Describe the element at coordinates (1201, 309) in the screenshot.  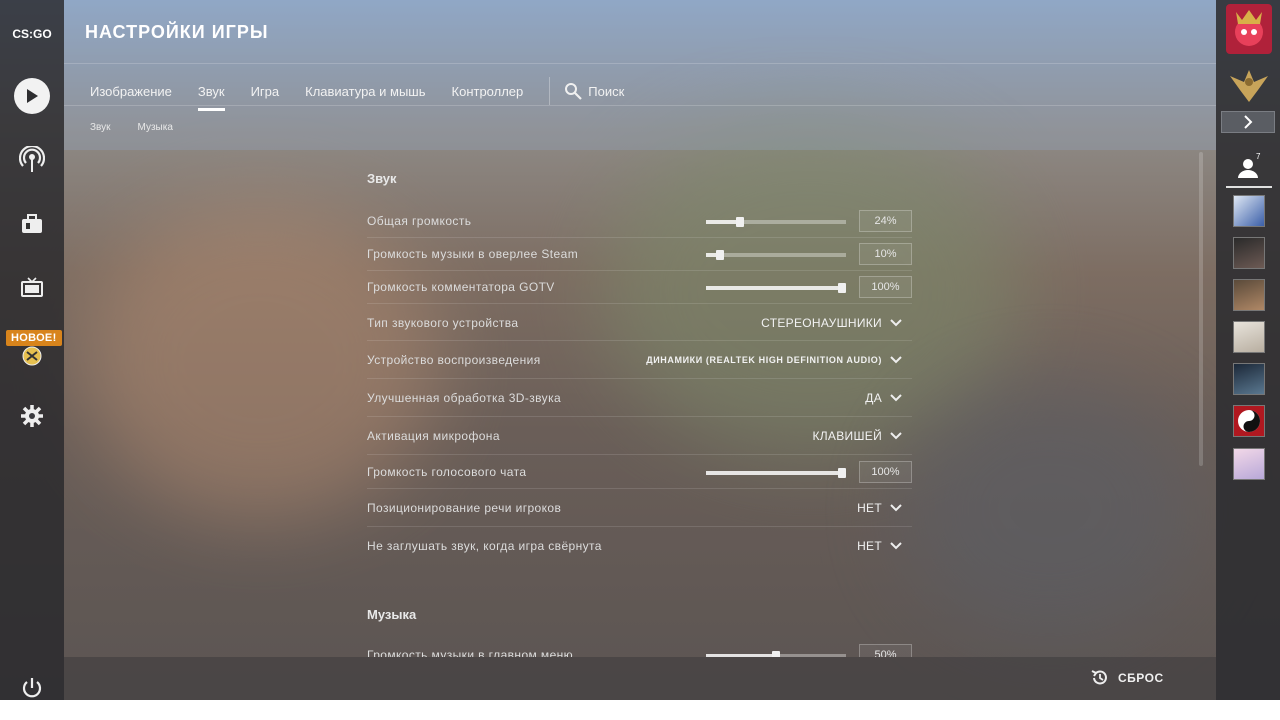
I see `scrollbar` at that location.